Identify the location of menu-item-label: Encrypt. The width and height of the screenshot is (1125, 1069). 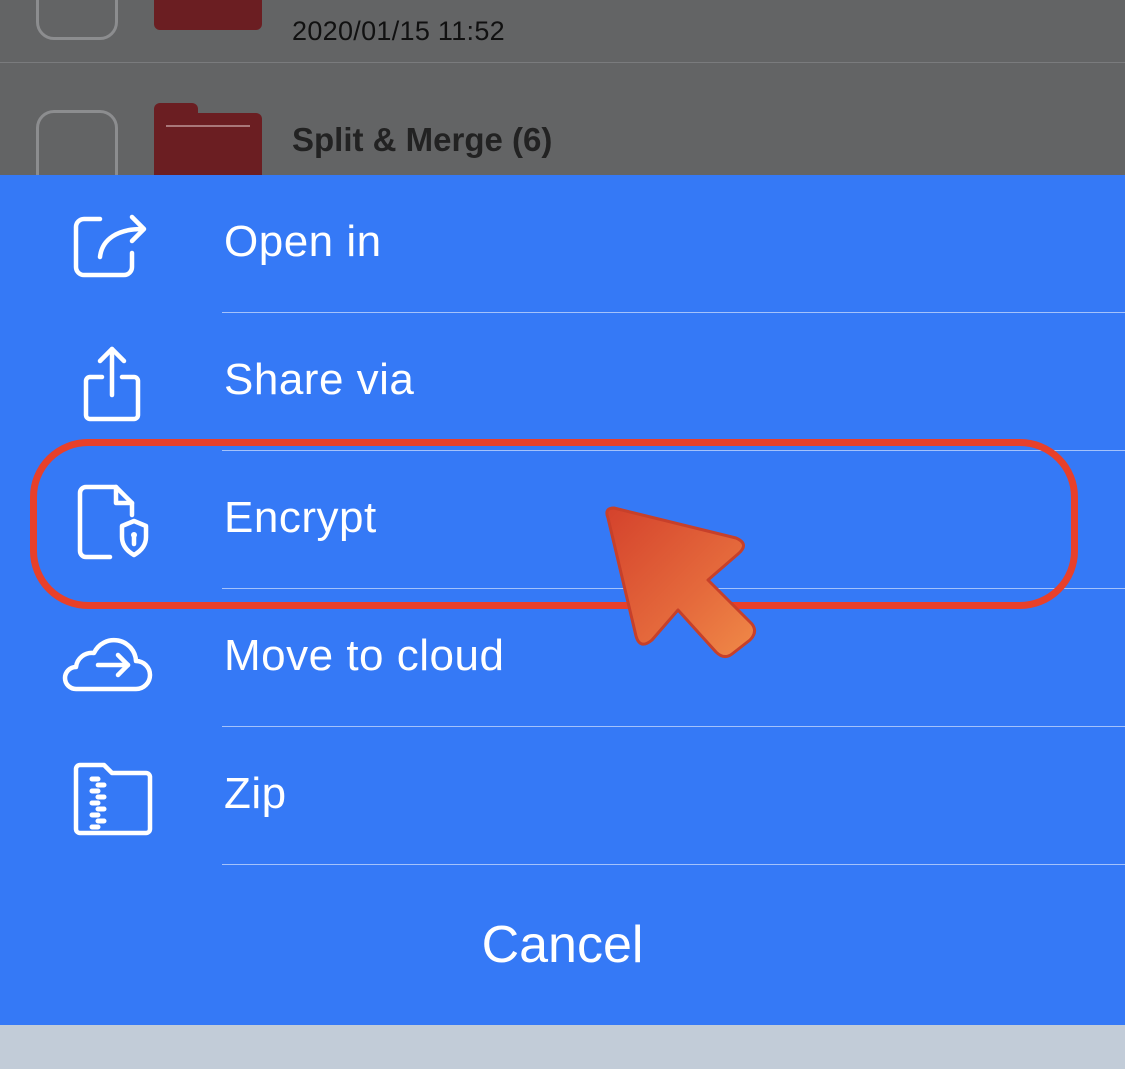
(300, 517).